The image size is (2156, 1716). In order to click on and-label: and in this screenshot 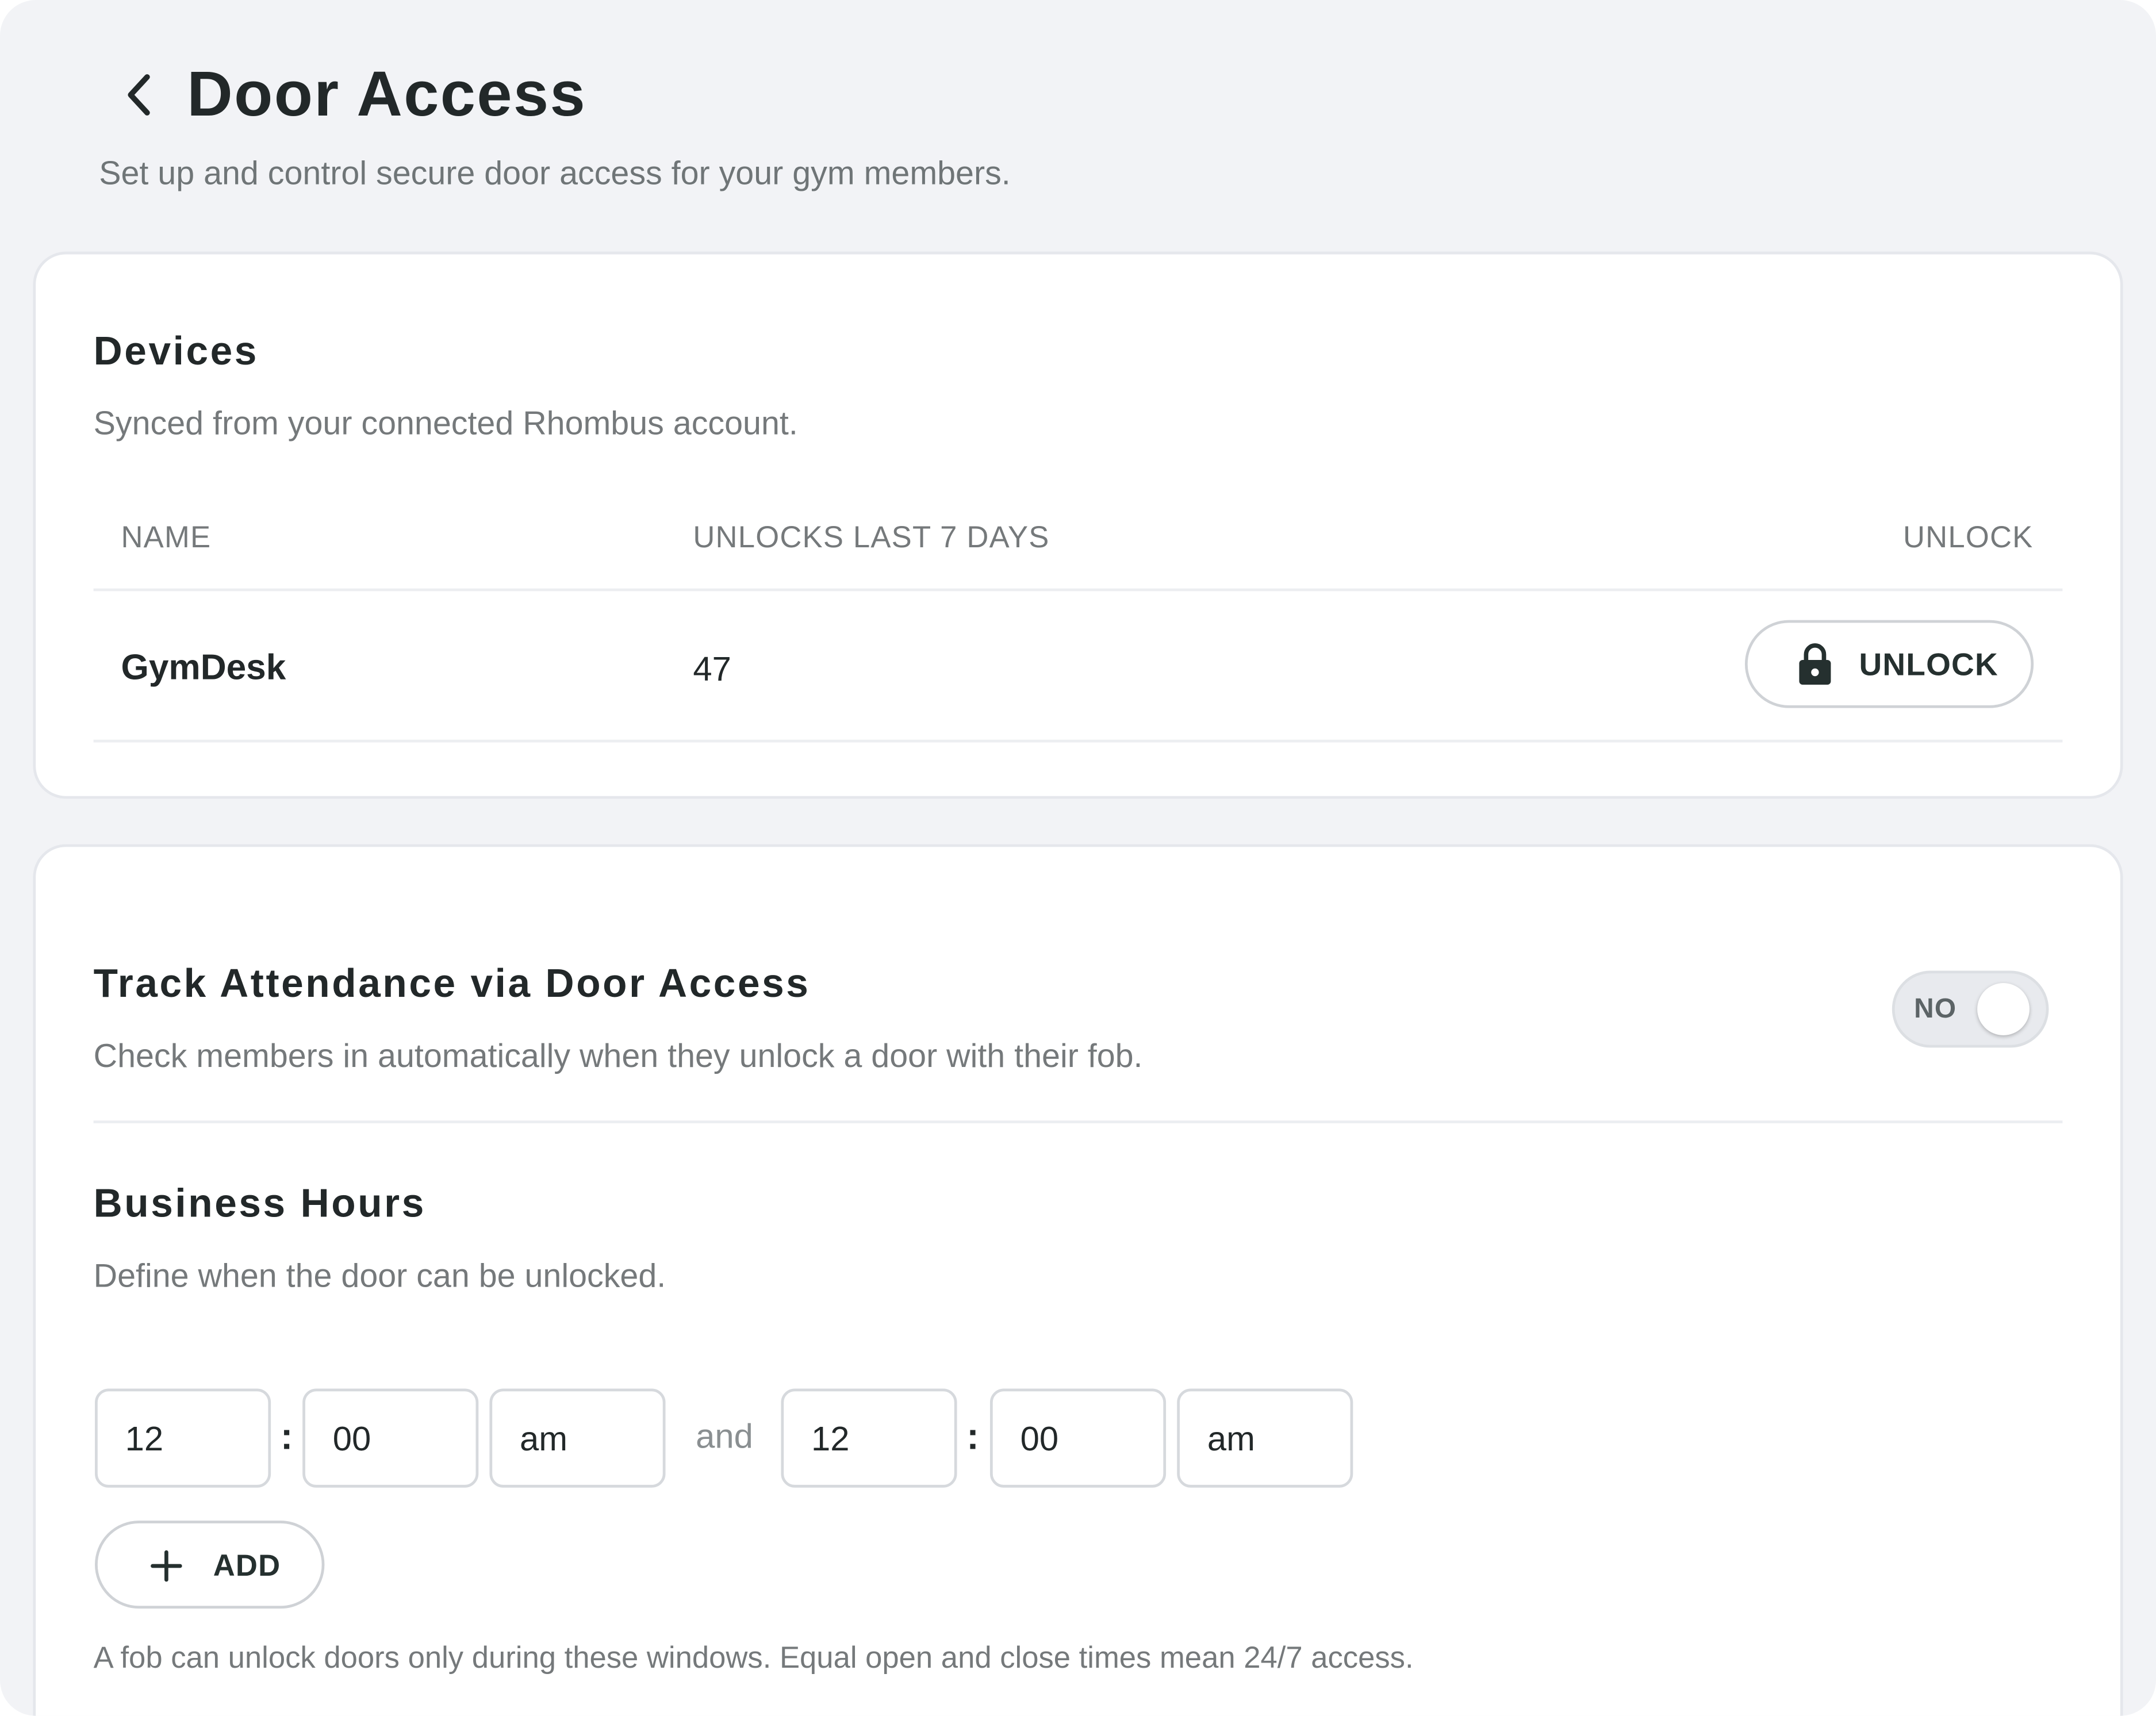, I will do `click(724, 1437)`.